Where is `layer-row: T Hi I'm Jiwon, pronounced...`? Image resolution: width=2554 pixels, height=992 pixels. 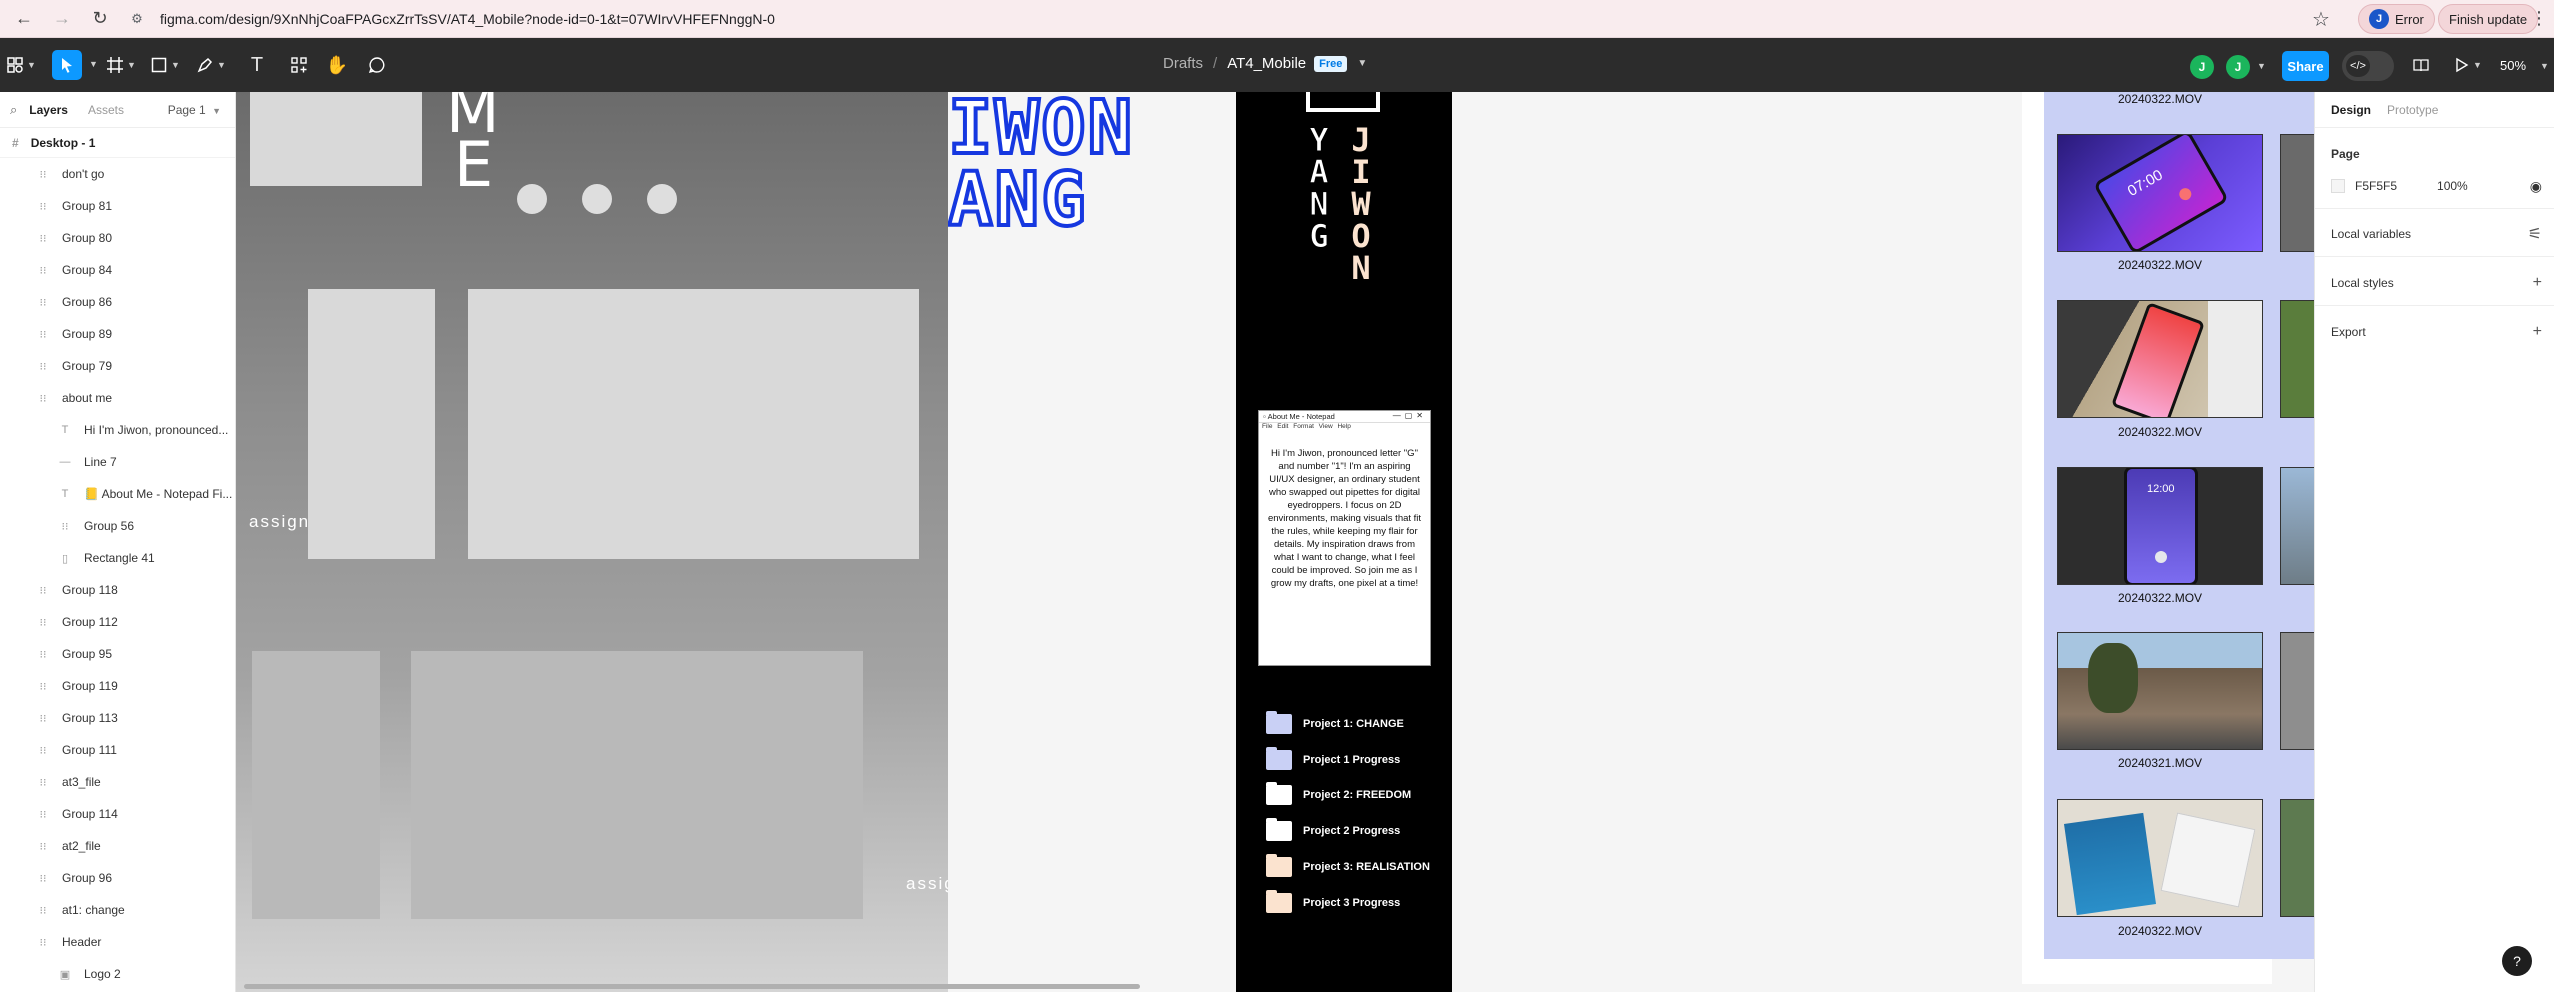 layer-row: T Hi I'm Jiwon, pronounced... is located at coordinates (117, 430).